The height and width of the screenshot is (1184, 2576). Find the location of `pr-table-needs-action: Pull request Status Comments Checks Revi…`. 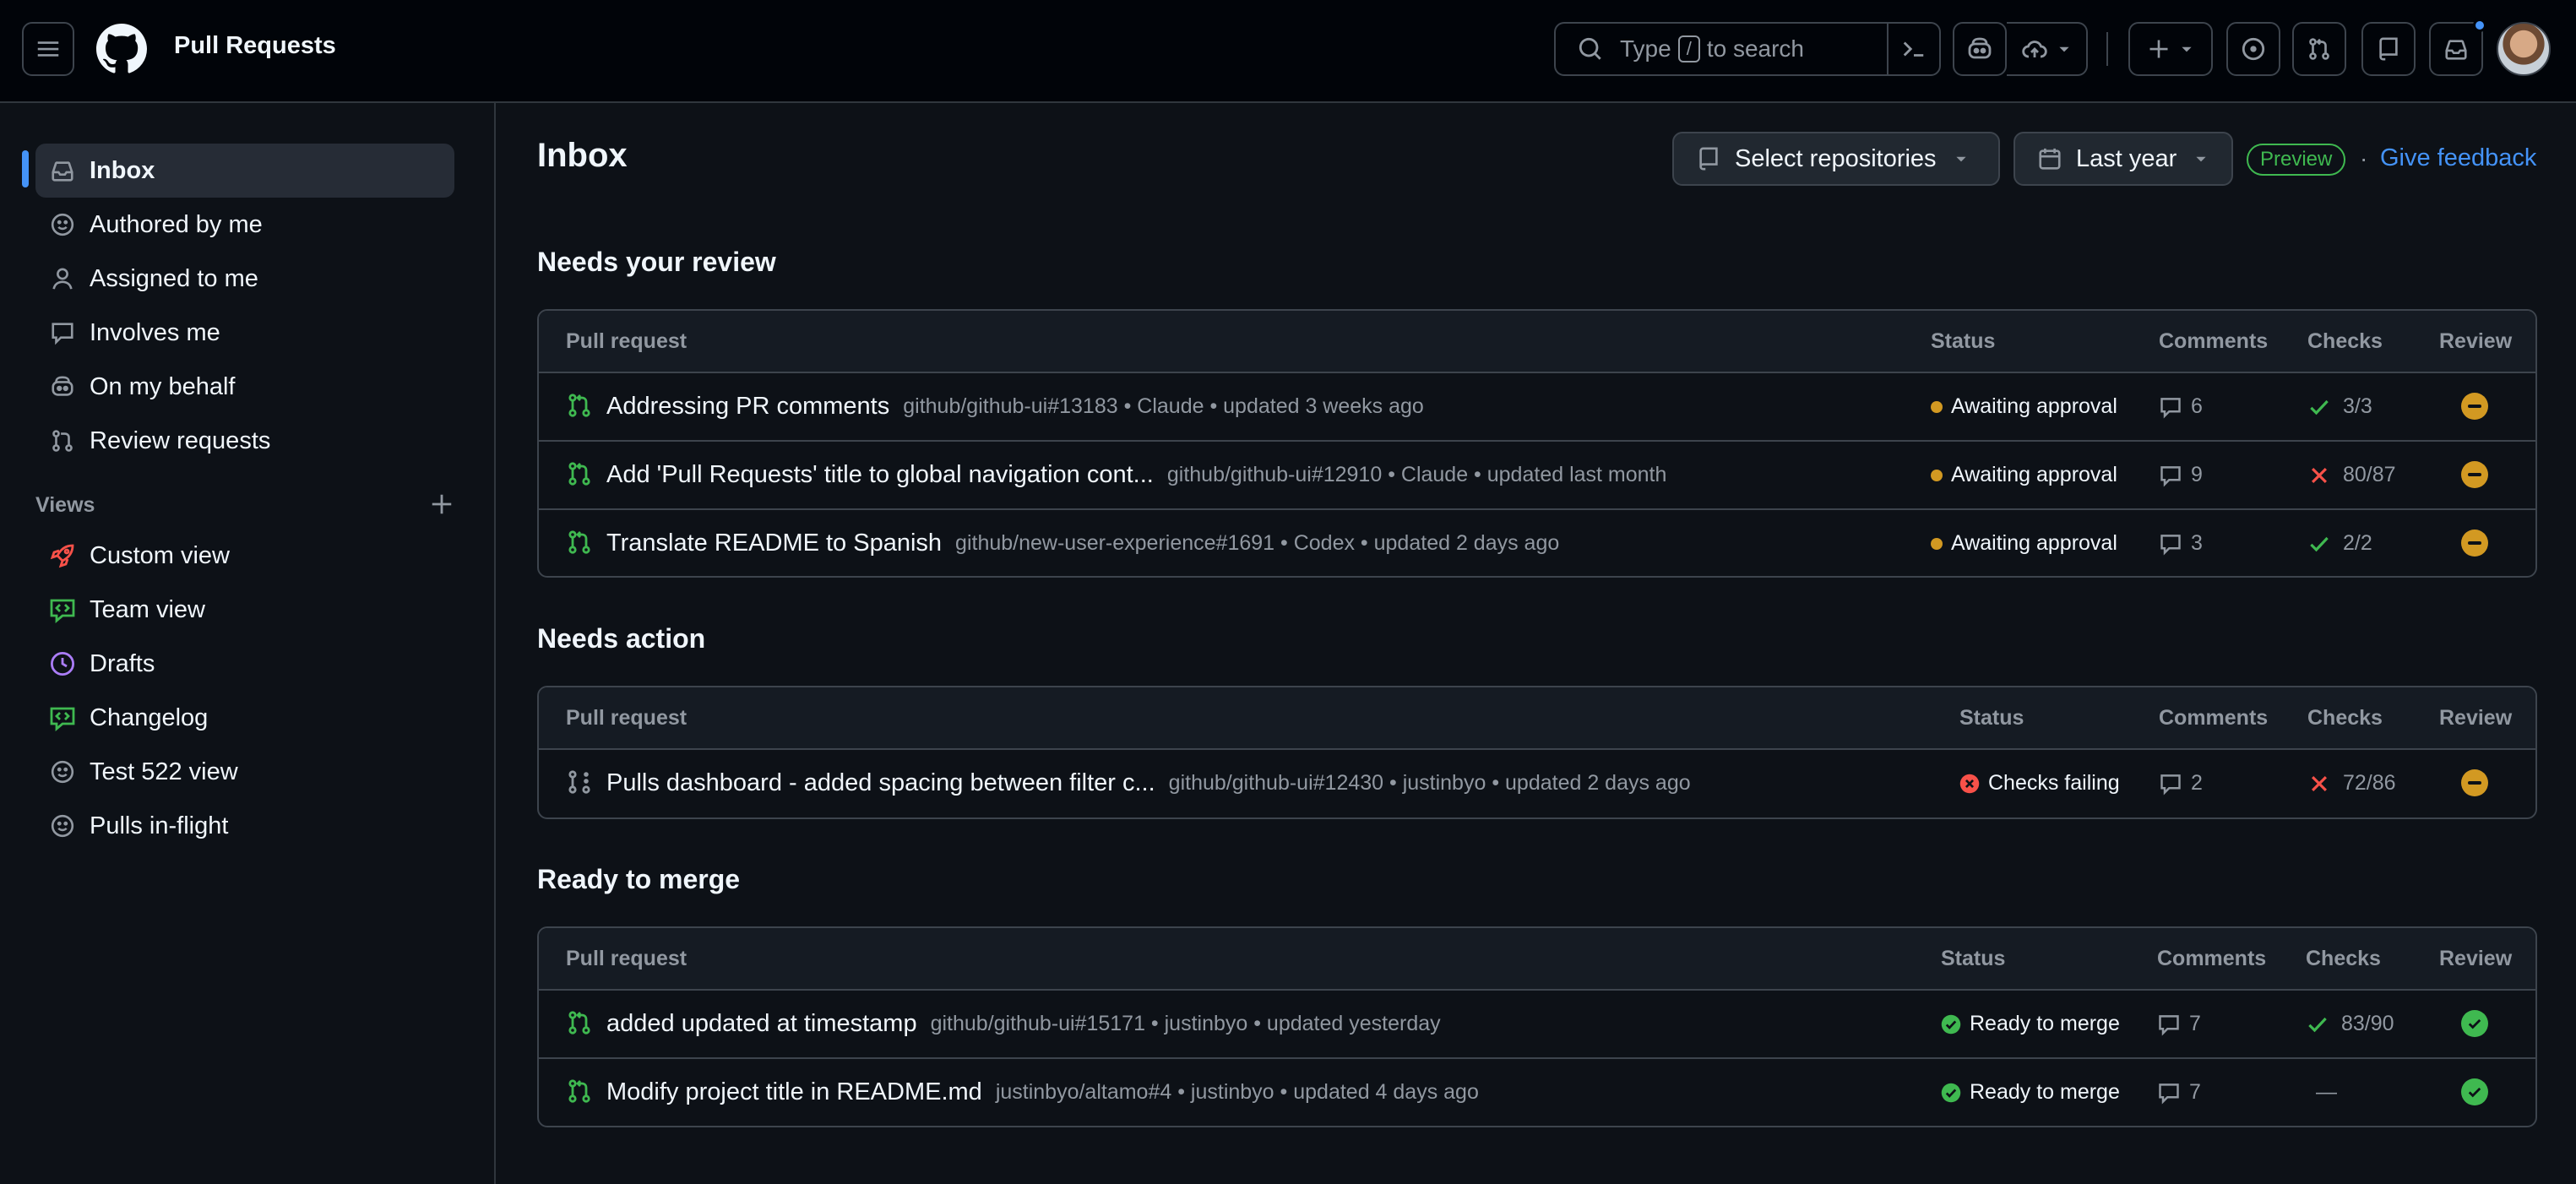

pr-table-needs-action: Pull request Status Comments Checks Revi… is located at coordinates (1537, 752).